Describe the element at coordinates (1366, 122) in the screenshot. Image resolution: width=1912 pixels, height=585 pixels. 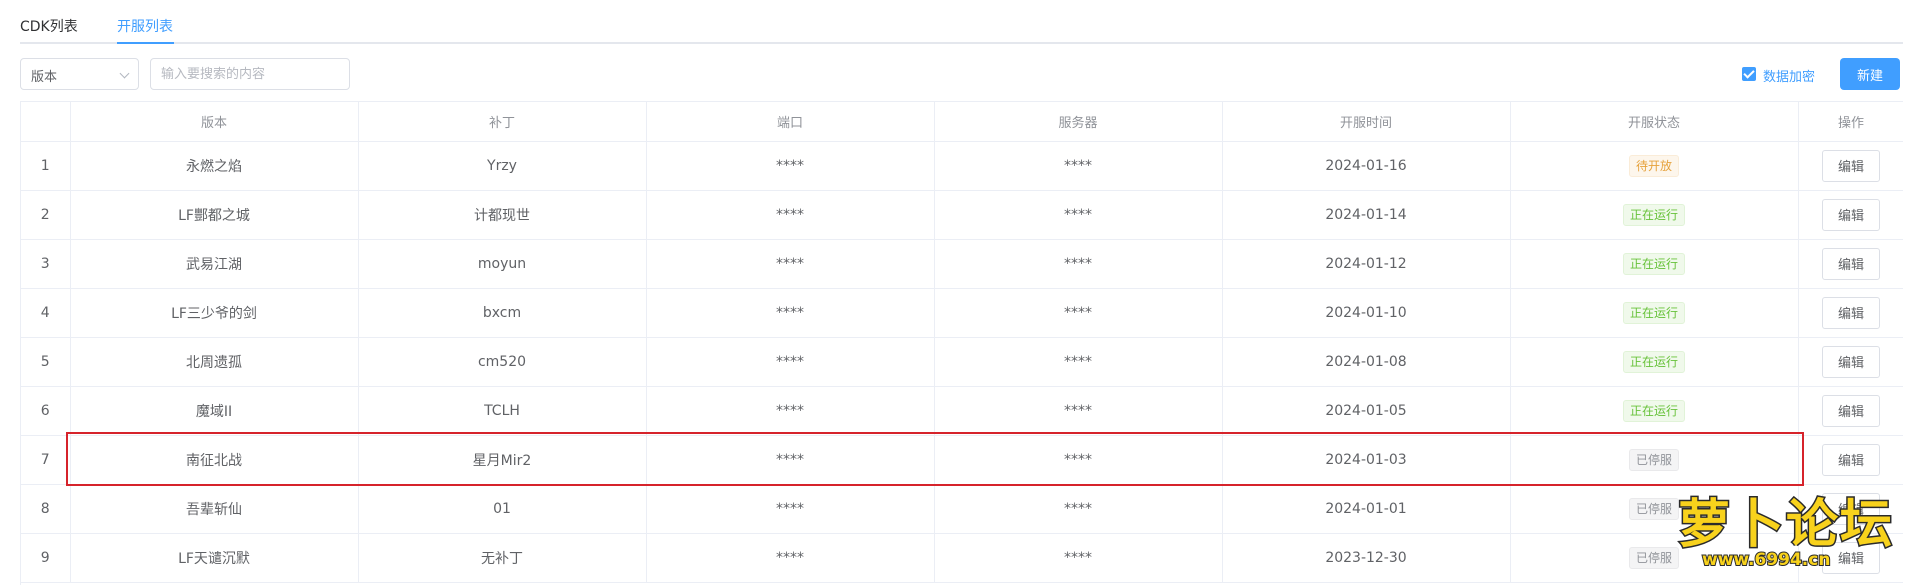
I see `header-open-date: 开服时间` at that location.